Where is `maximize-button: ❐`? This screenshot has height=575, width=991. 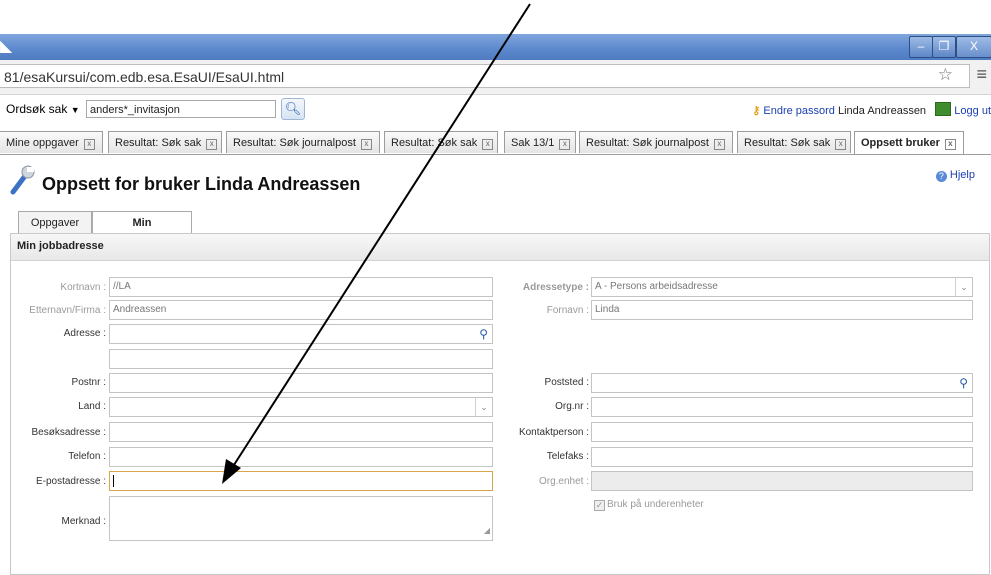 maximize-button: ❐ is located at coordinates (944, 47).